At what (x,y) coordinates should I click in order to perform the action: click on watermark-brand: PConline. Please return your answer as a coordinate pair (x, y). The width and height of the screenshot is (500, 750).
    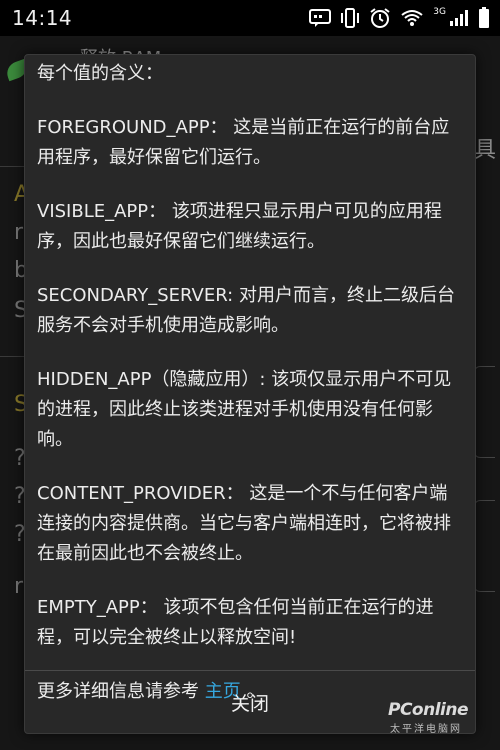
    Looking at the image, I should click on (428, 710).